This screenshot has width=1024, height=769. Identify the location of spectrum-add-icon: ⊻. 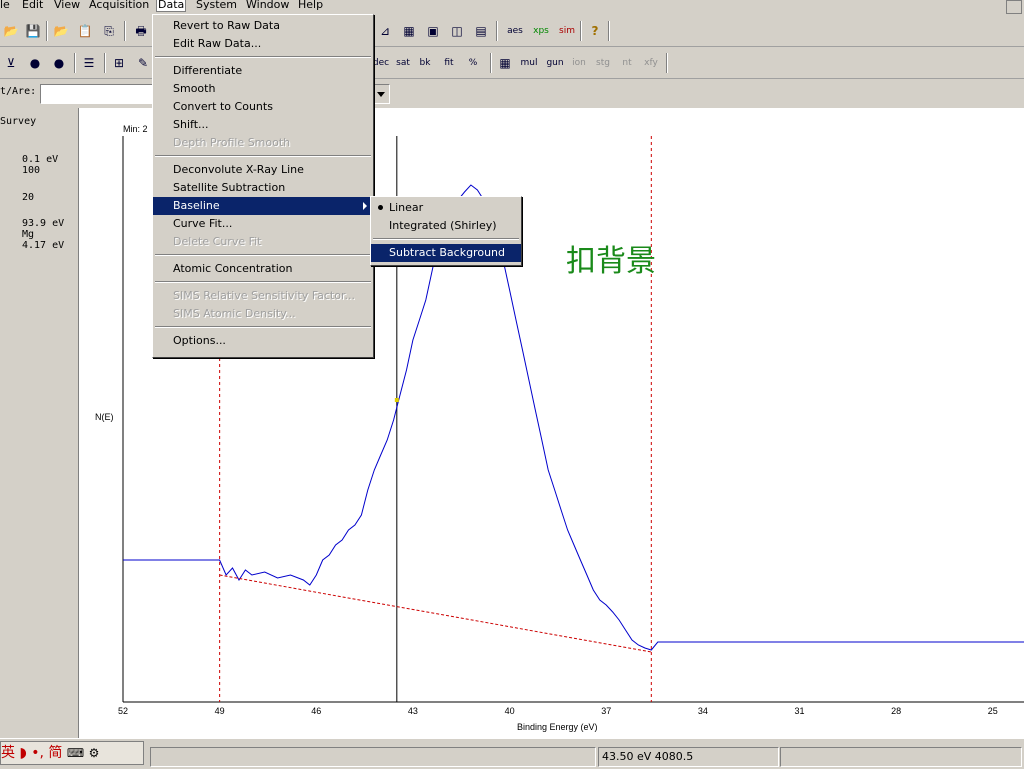
(11, 63).